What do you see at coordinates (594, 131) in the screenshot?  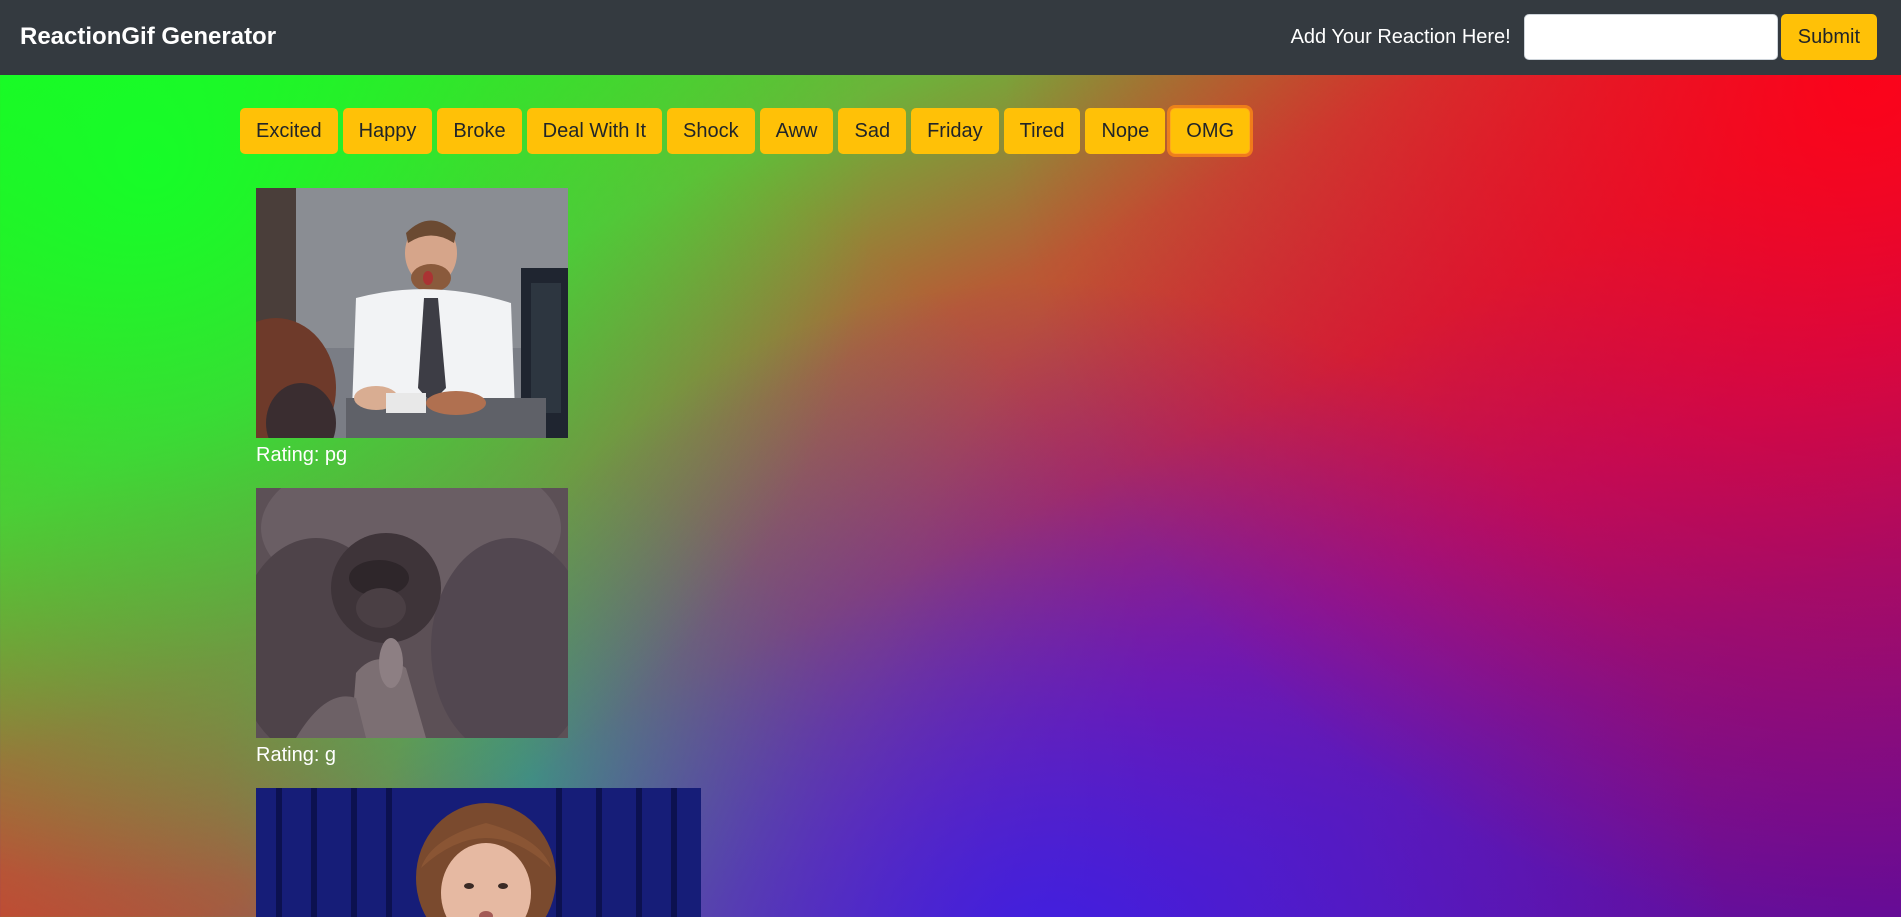 I see `reaction-button-deal-with-it: Deal With It` at bounding box center [594, 131].